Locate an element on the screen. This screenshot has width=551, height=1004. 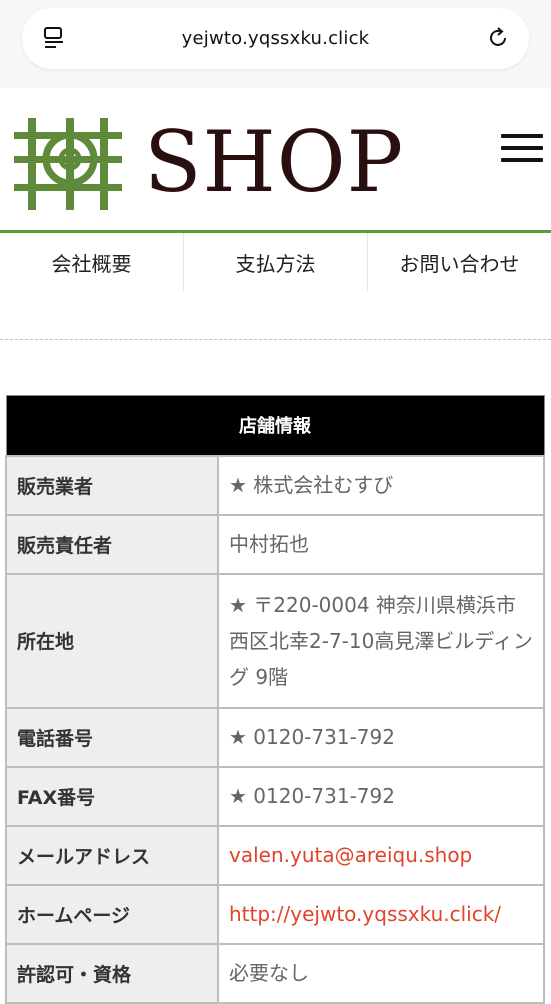
reload-icon is located at coordinates (498, 38).